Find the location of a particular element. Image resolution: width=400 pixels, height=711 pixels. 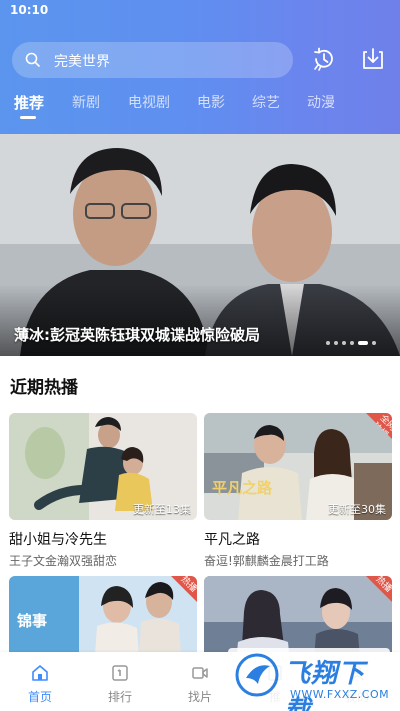

nav-home: 首页 is located at coordinates (40, 681).